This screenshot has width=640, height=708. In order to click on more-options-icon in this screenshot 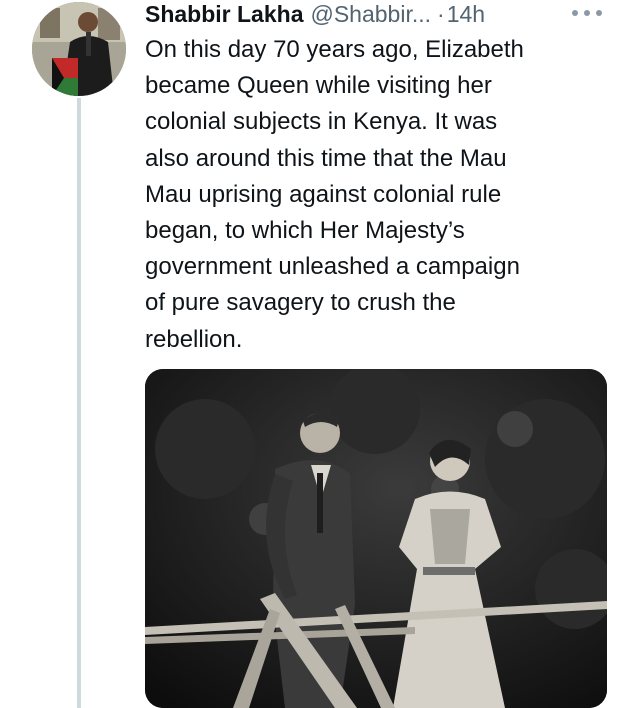, I will do `click(587, 13)`.